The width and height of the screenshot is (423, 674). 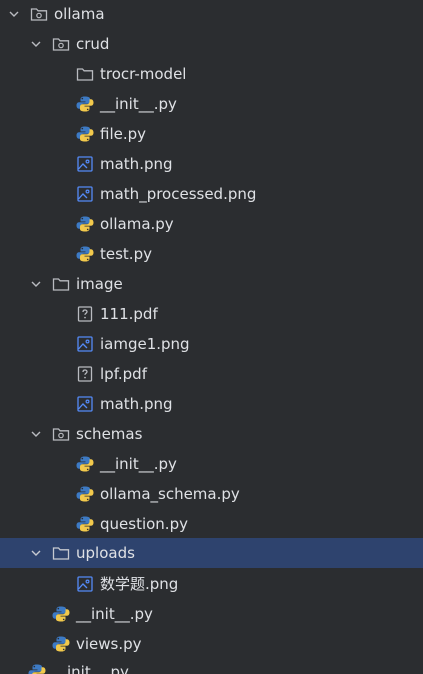 What do you see at coordinates (211, 134) in the screenshot?
I see `tree-item-file-py: file.py` at bounding box center [211, 134].